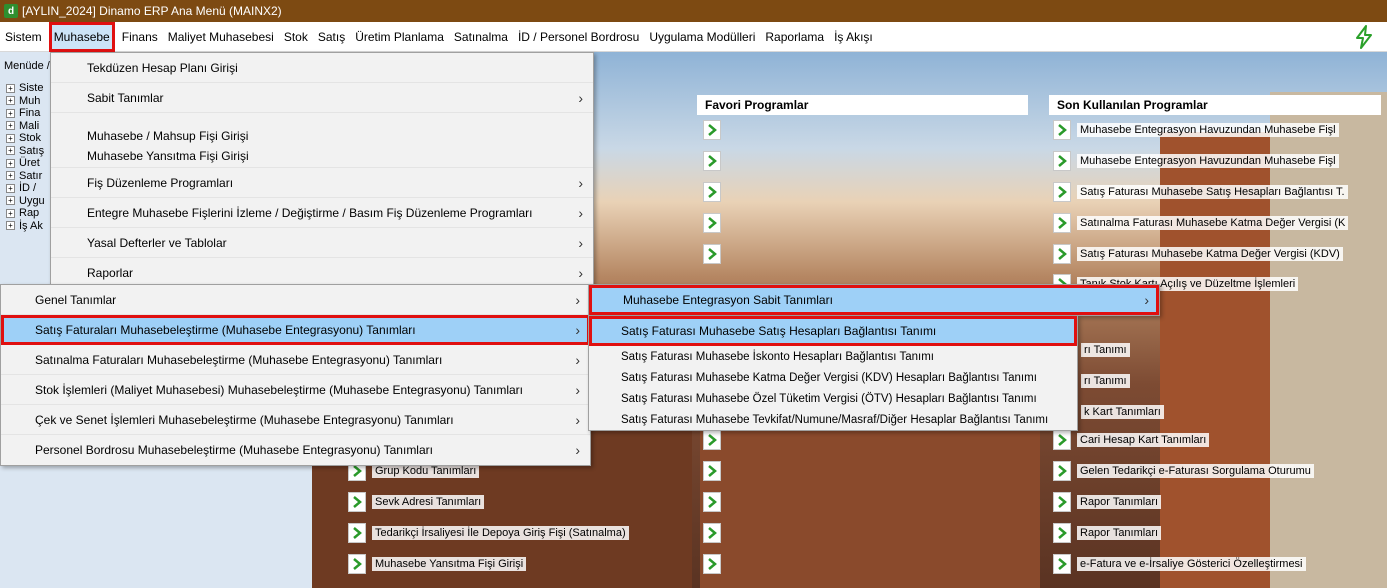 This screenshot has height=588, width=1387. I want to click on program-row: Muhasebe Yansıtma Fişi Girişi, so click(514, 563).